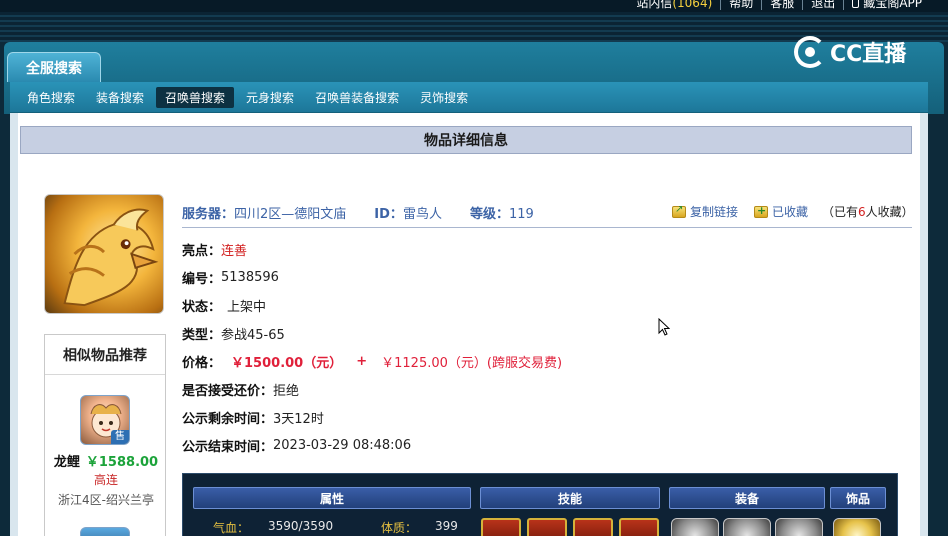  Describe the element at coordinates (446, 526) in the screenshot. I see `constitution-value: 399` at that location.